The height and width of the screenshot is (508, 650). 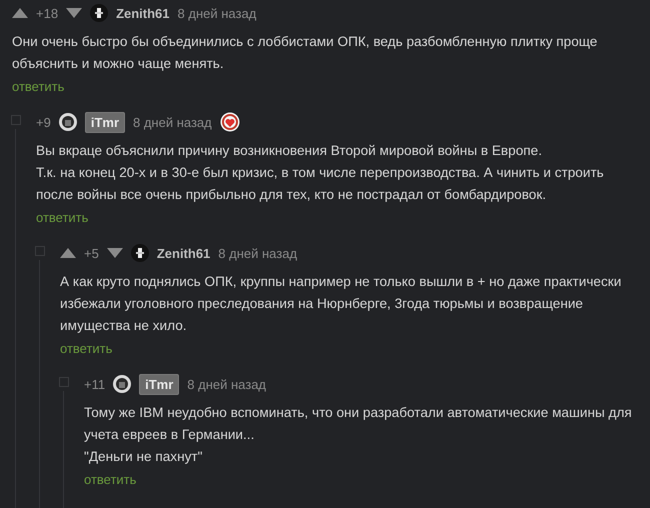 What do you see at coordinates (91, 253) in the screenshot?
I see `rating: +5` at bounding box center [91, 253].